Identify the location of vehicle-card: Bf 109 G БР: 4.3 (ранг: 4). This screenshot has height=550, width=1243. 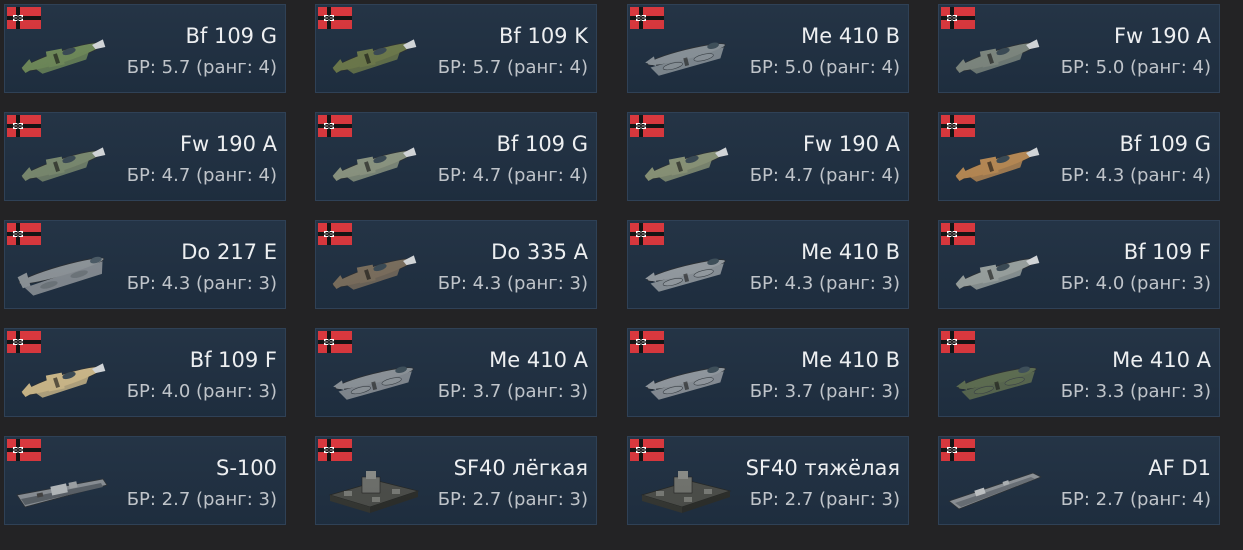
(1079, 156).